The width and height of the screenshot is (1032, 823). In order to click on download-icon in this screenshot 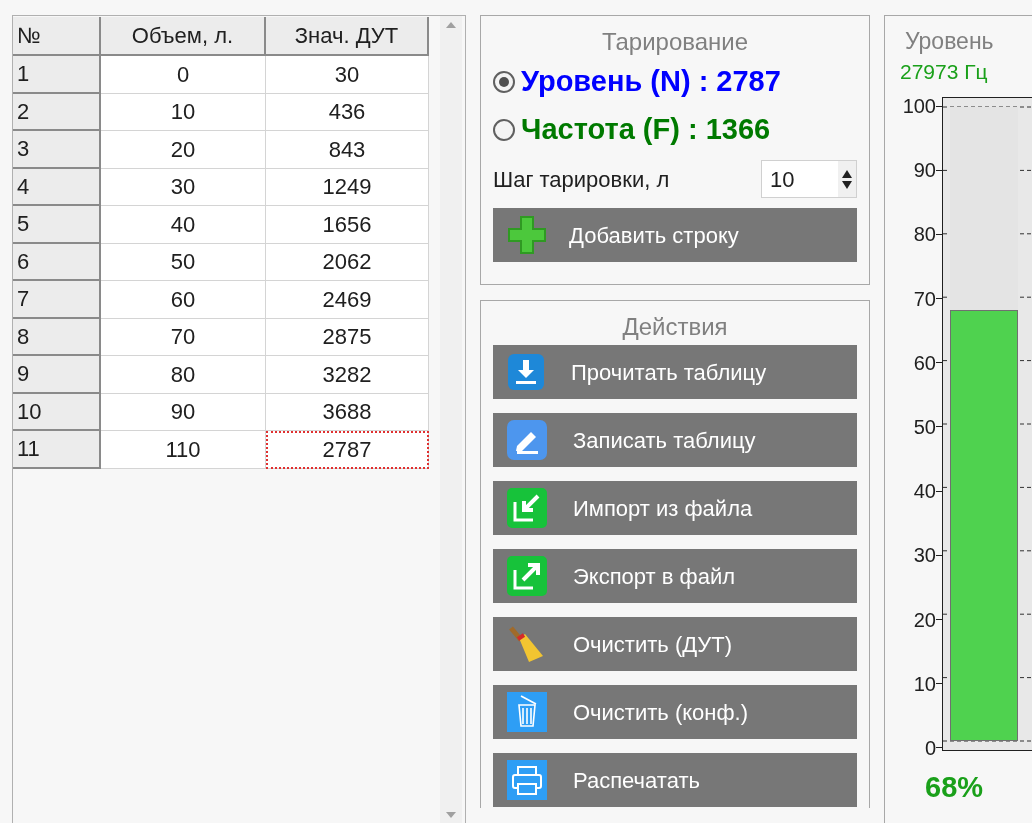, I will do `click(526, 372)`.